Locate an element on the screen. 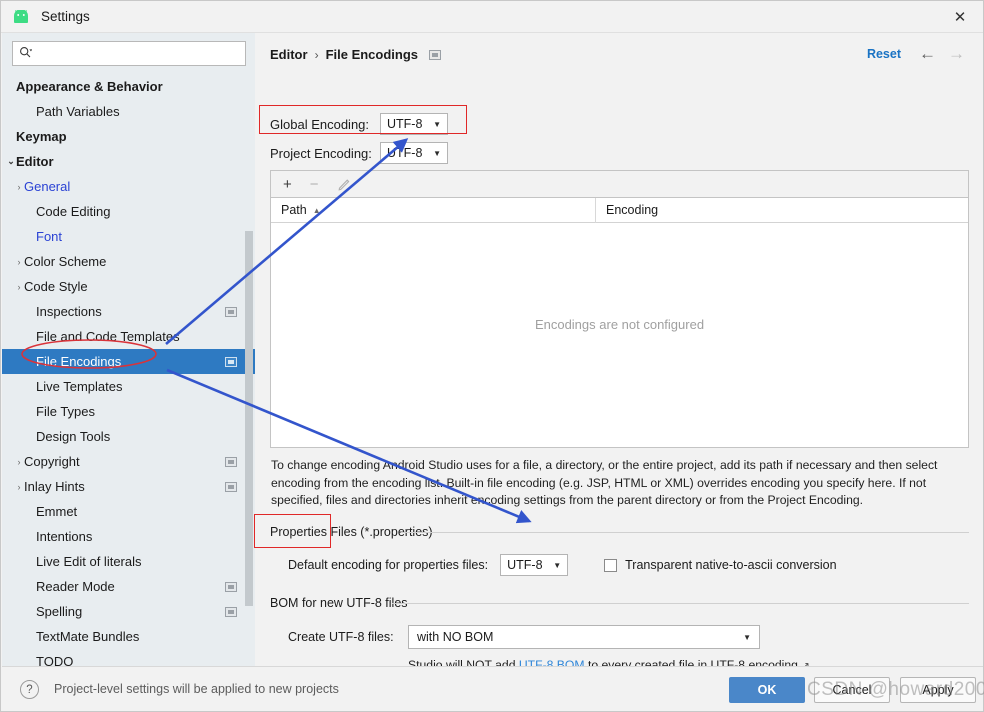 The image size is (984, 712). sidebar-item-label: Reader Mode is located at coordinates (75, 586).